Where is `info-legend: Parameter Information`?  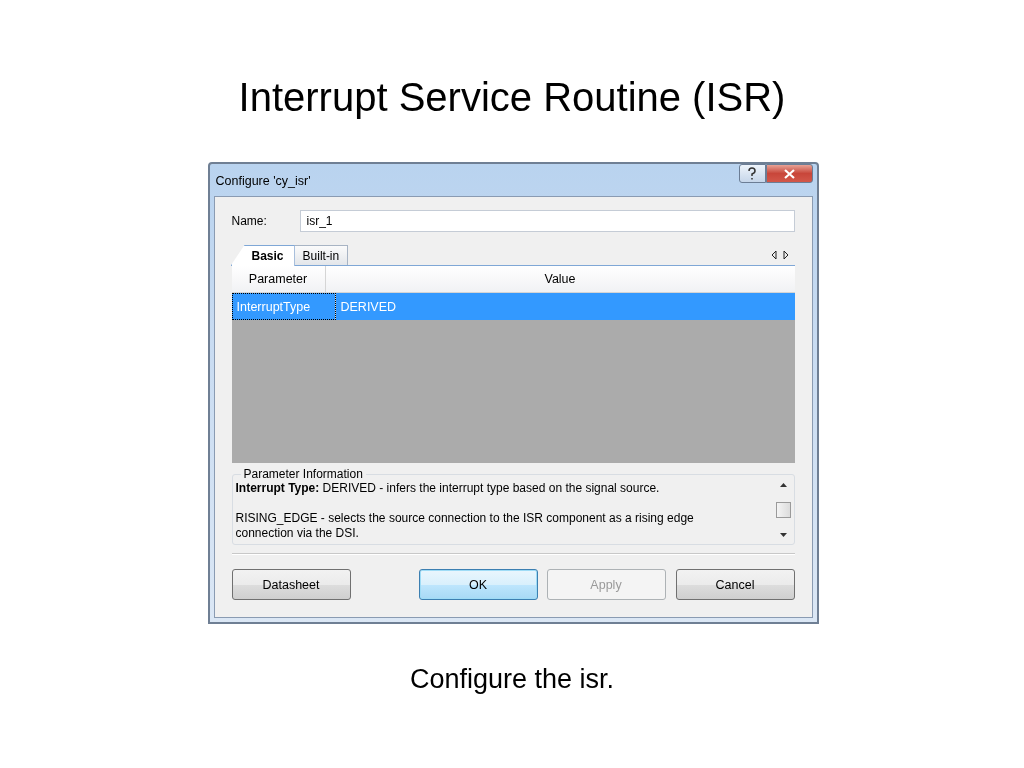
info-legend: Parameter Information is located at coordinates (303, 474).